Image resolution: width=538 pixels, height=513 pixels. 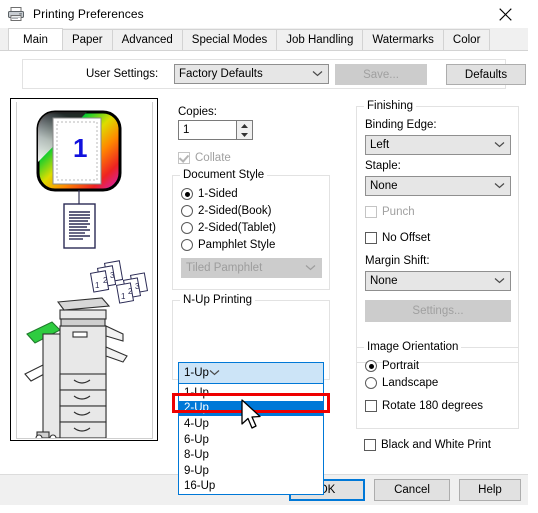 I want to click on radio-2-sided-tablet: 2-Sided(Tablet), so click(x=228, y=228).